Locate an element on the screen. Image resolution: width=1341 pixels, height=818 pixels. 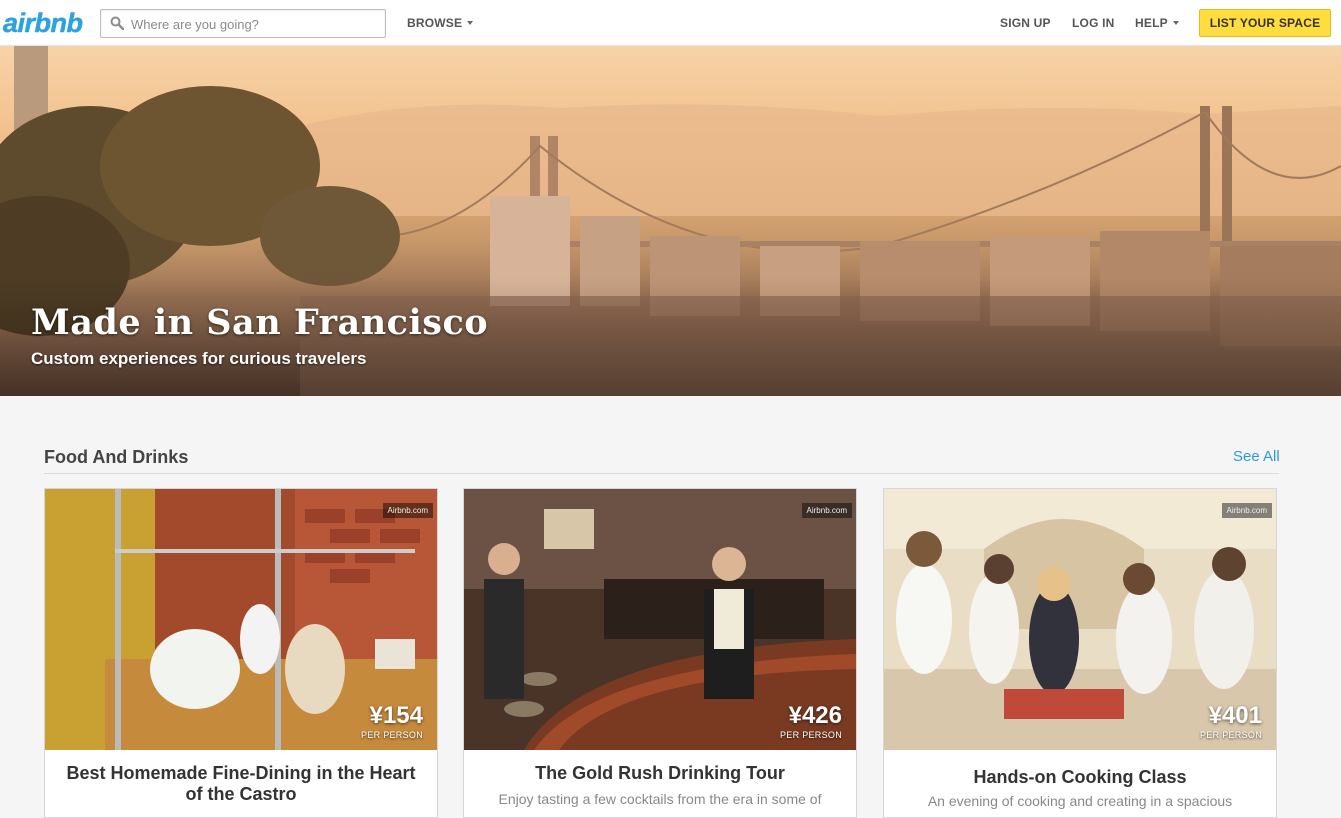
search-input is located at coordinates (256, 24).